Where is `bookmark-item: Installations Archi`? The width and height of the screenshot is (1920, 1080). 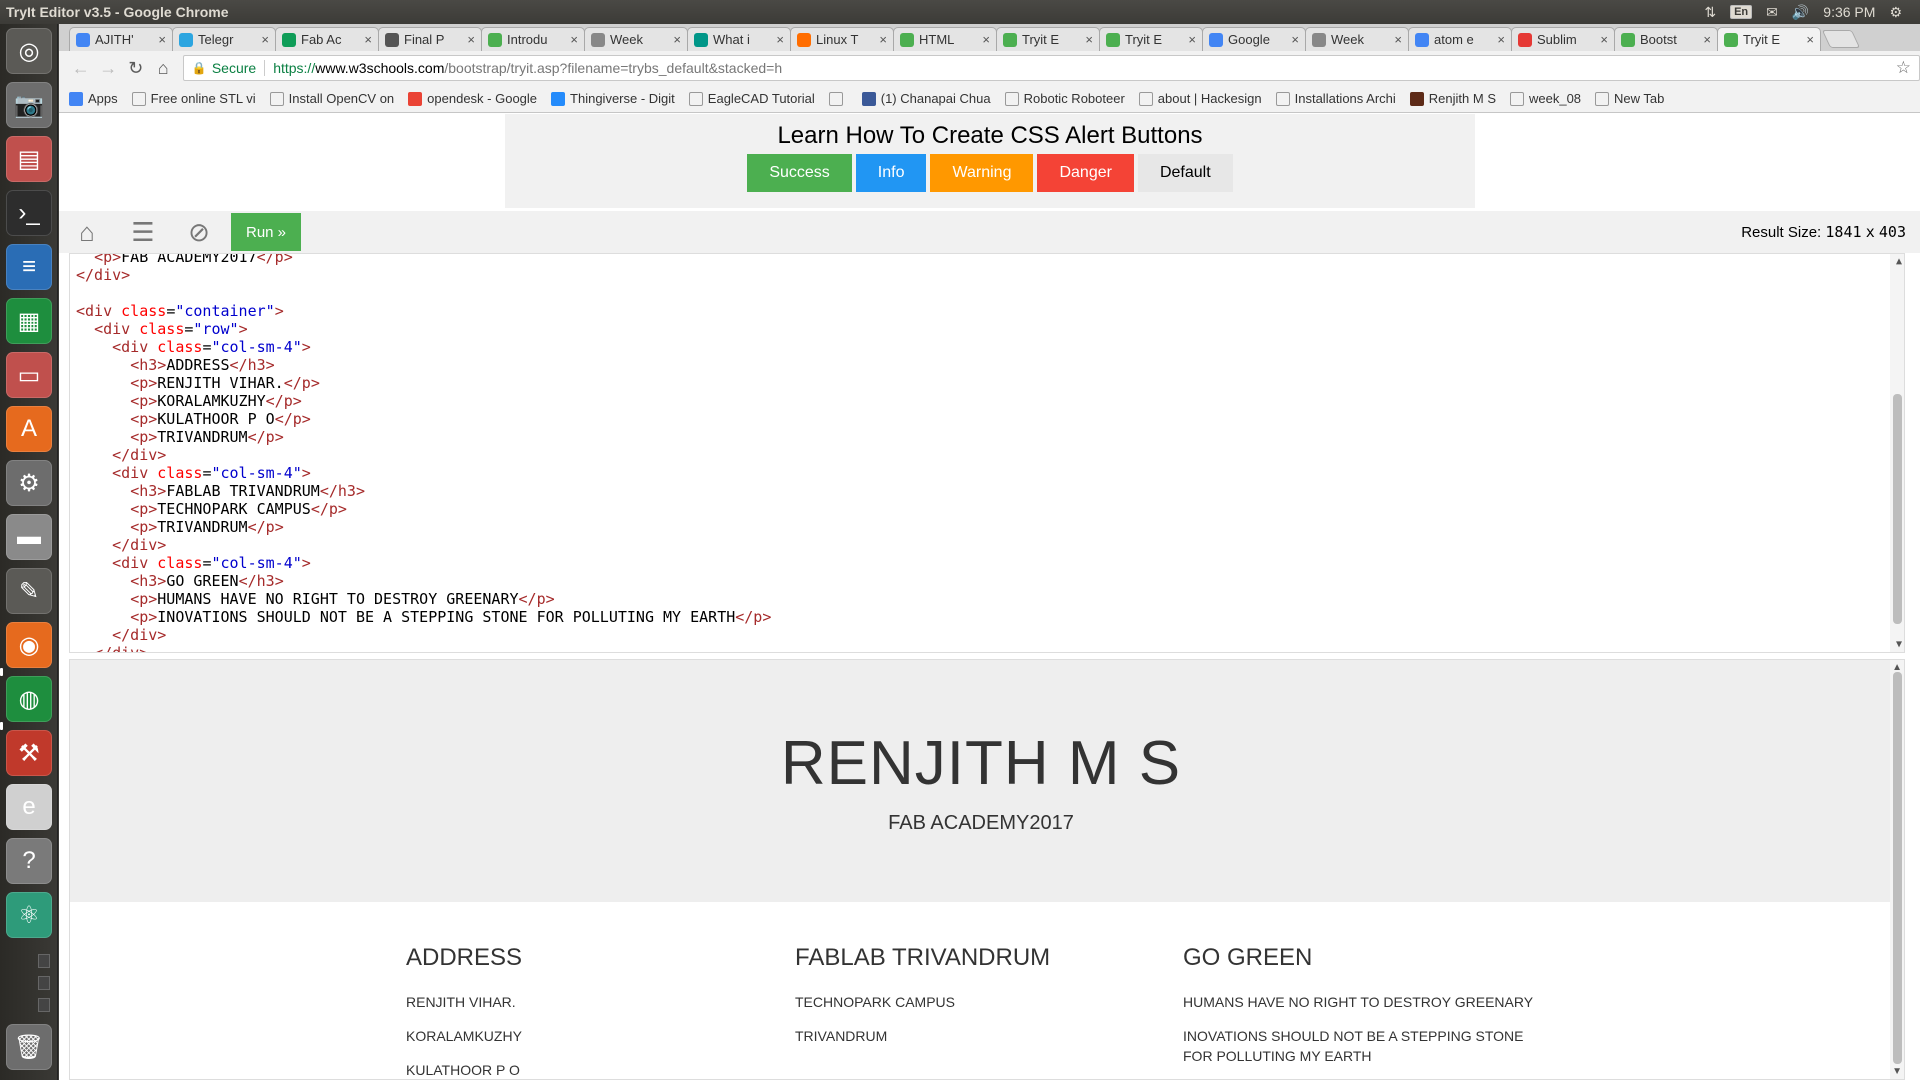 bookmark-item: Installations Archi is located at coordinates (1335, 98).